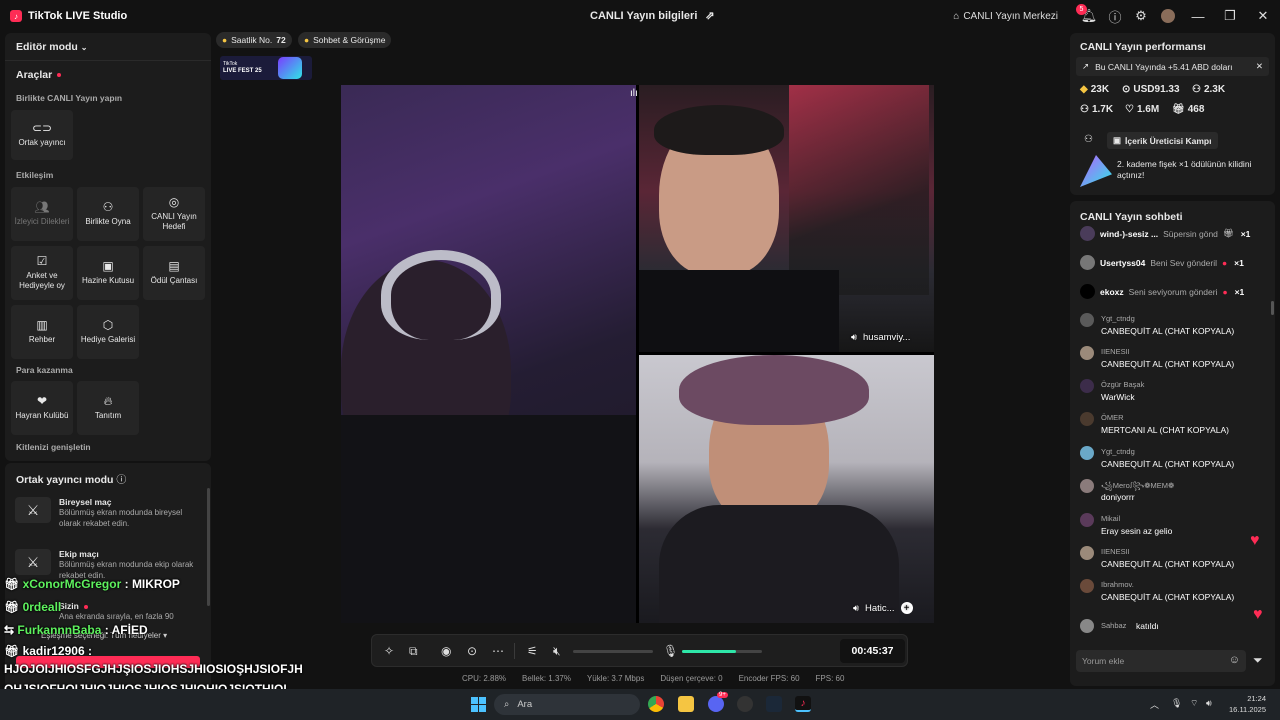 Image resolution: width=1280 pixels, height=720 pixels. I want to click on tile-promote: 🔥︎ Tanıtım, so click(108, 408).